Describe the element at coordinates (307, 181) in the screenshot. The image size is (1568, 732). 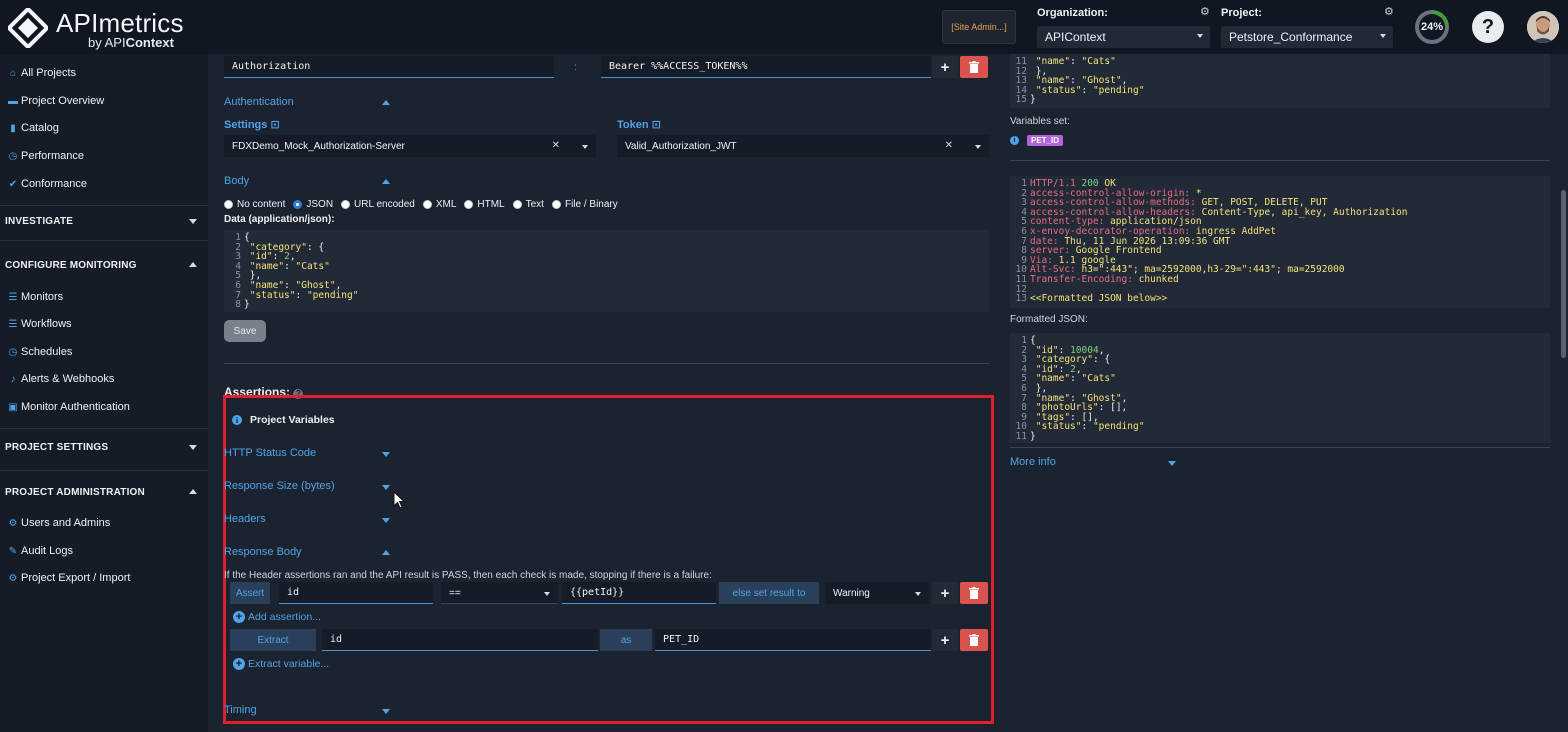
I see `body-toggle: Body` at that location.